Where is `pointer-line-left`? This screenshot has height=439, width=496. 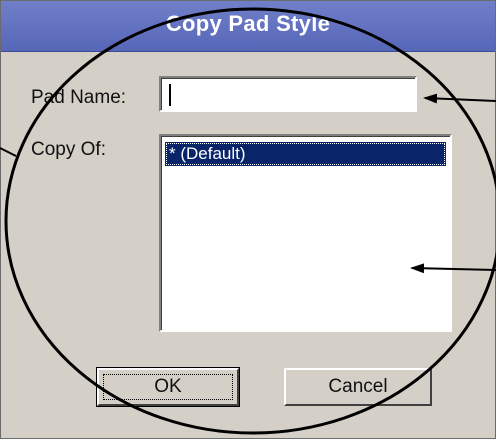
pointer-line-left is located at coordinates (8, 152).